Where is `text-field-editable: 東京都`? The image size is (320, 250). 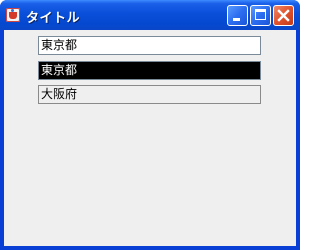
text-field-editable: 東京都 is located at coordinates (149, 45).